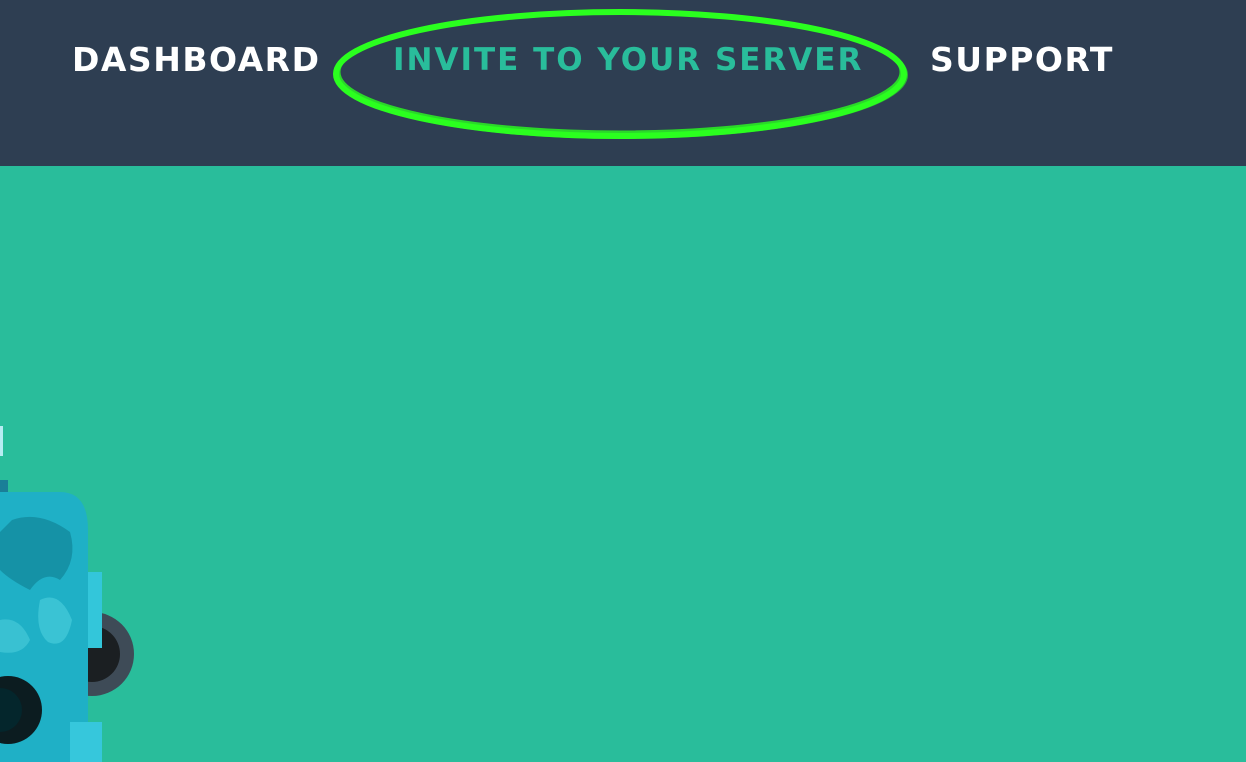 The height and width of the screenshot is (762, 1246). Describe the element at coordinates (67, 594) in the screenshot. I see `robot-mascot-icon` at that location.